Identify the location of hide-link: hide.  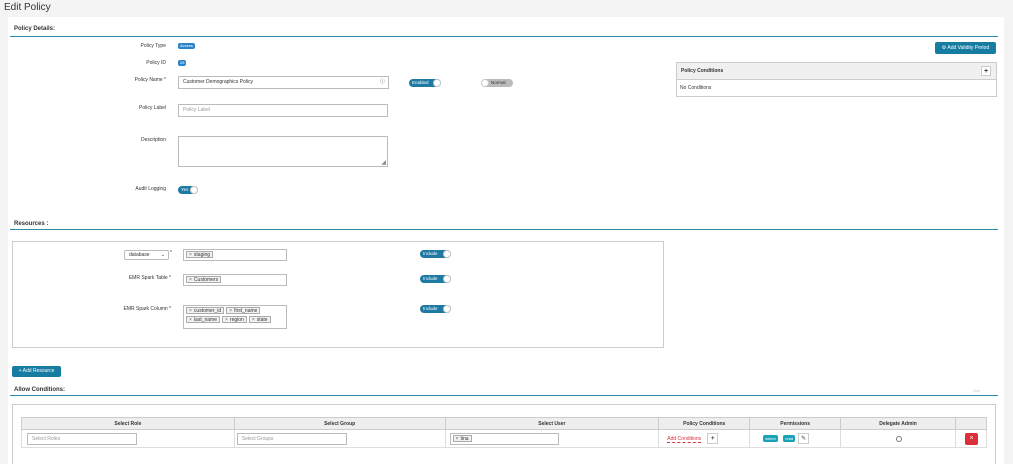
(977, 390).